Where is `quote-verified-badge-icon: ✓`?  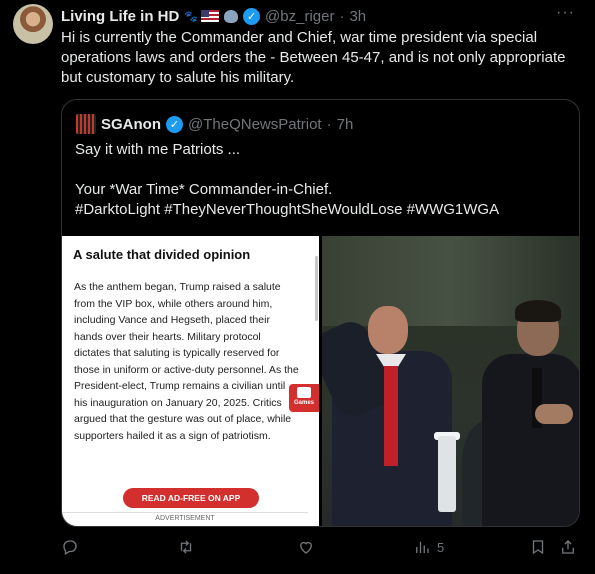
quote-verified-badge-icon: ✓ is located at coordinates (174, 124).